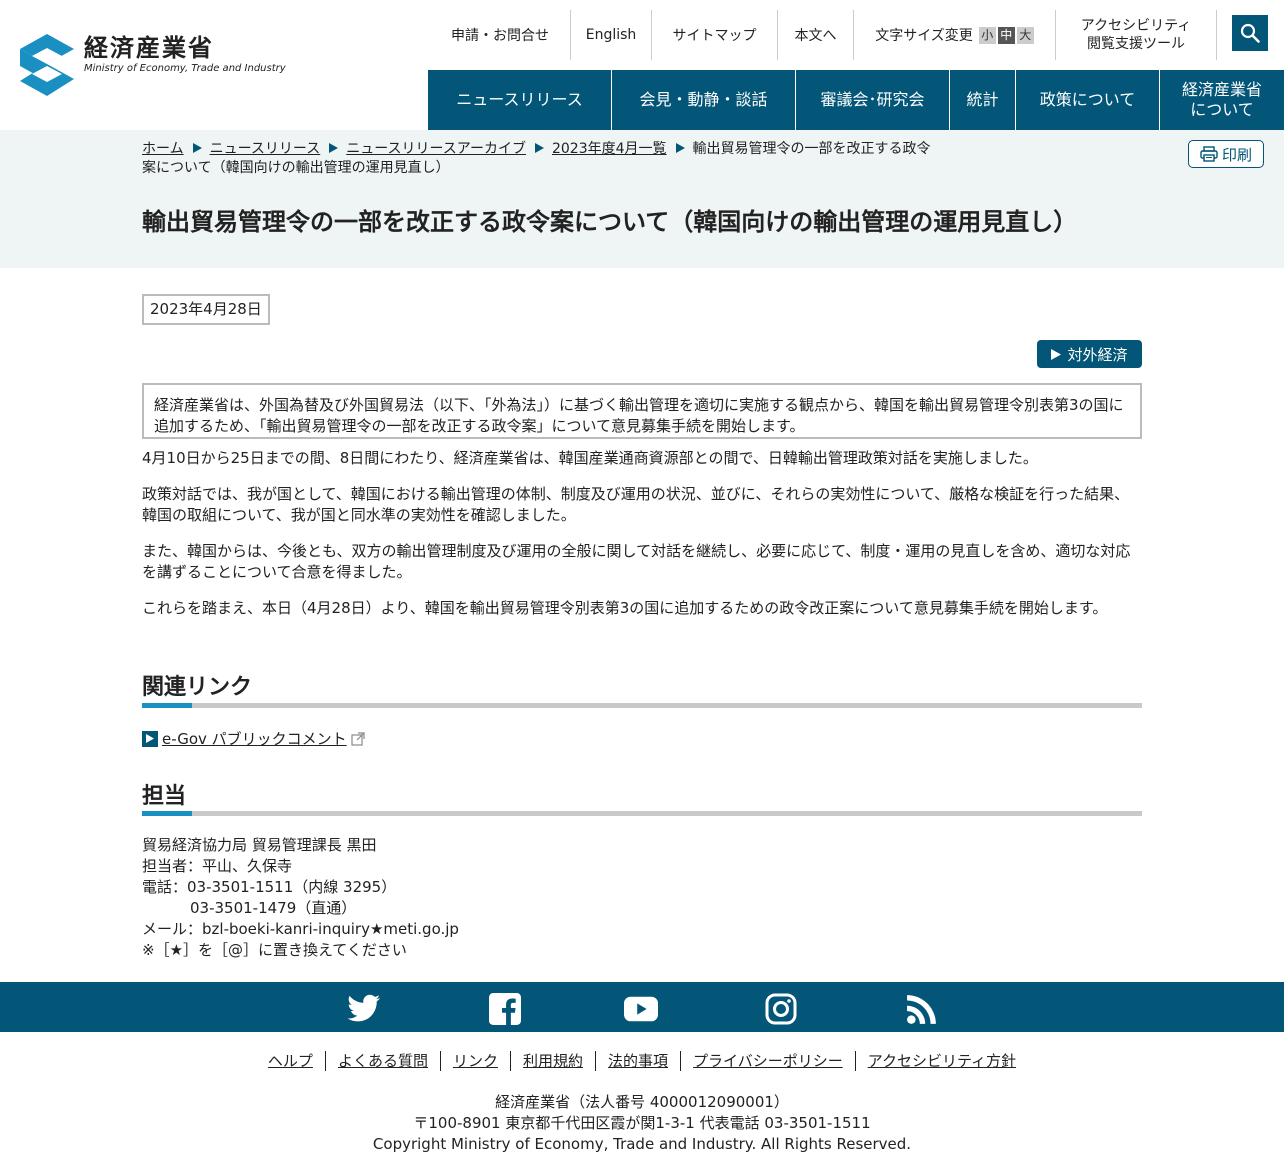 Image resolution: width=1284 pixels, height=1153 pixels. What do you see at coordinates (781, 1009) in the screenshot?
I see `instagram-icon` at bounding box center [781, 1009].